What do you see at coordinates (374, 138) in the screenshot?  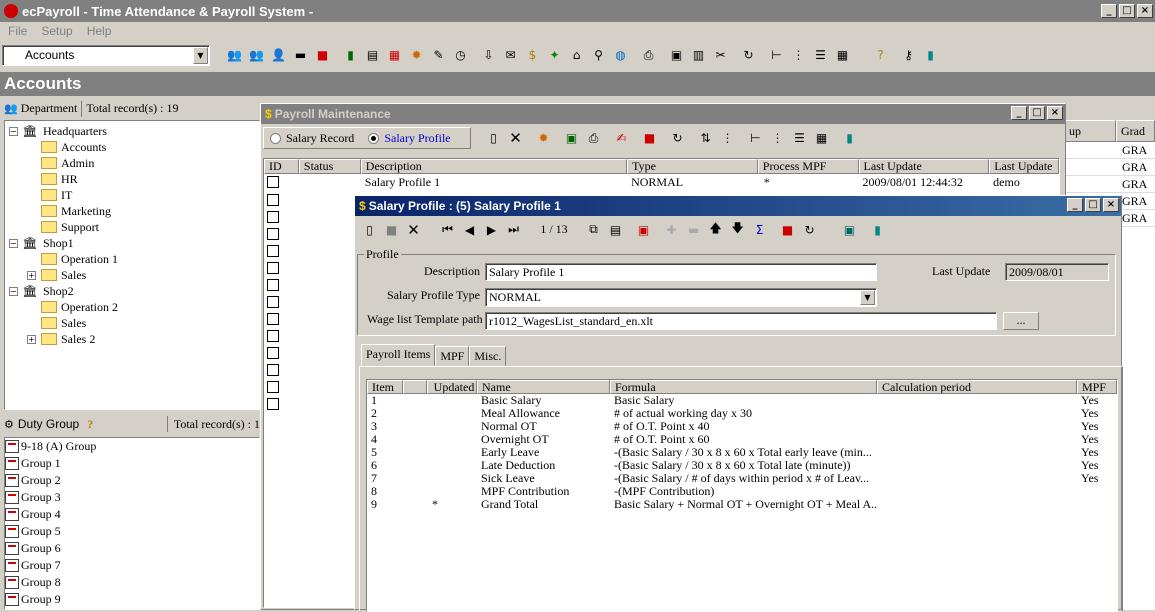 I see `salary-profile-radio` at bounding box center [374, 138].